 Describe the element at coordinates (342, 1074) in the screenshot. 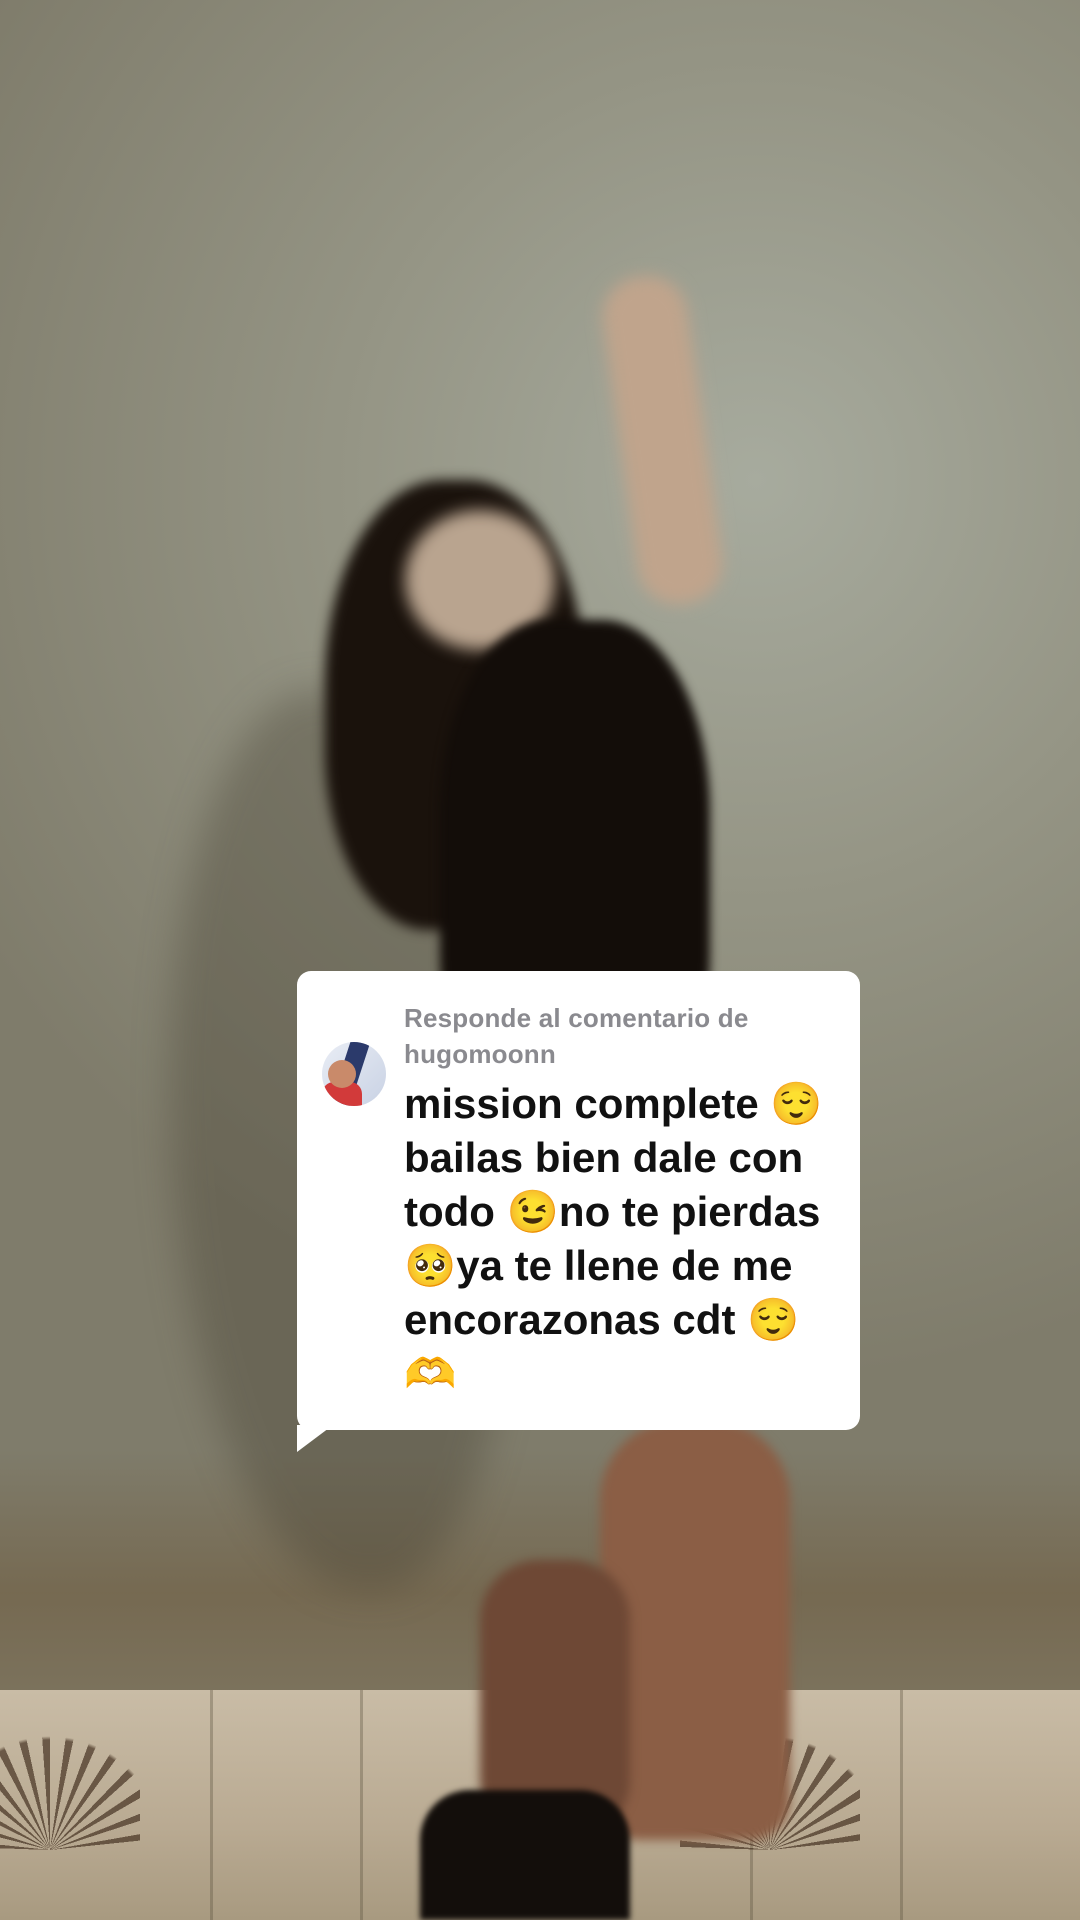

I see `avatar-face` at that location.